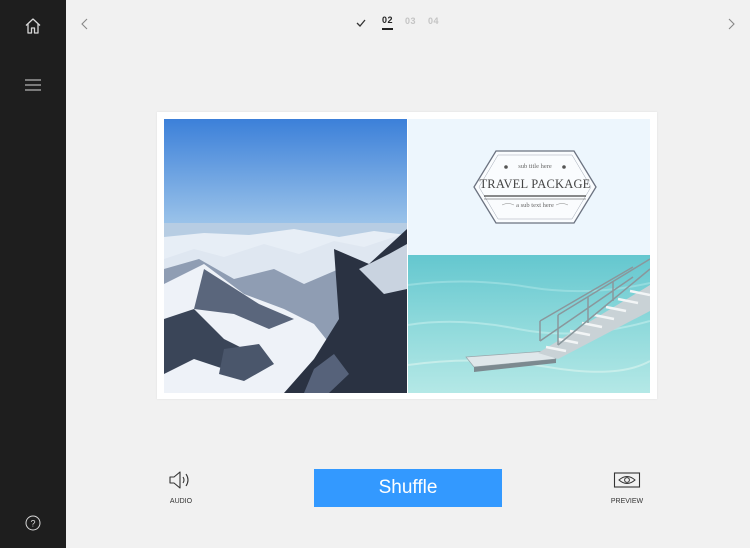 The height and width of the screenshot is (548, 750). What do you see at coordinates (535, 205) in the screenshot?
I see `badge-subtext: a sub text here` at bounding box center [535, 205].